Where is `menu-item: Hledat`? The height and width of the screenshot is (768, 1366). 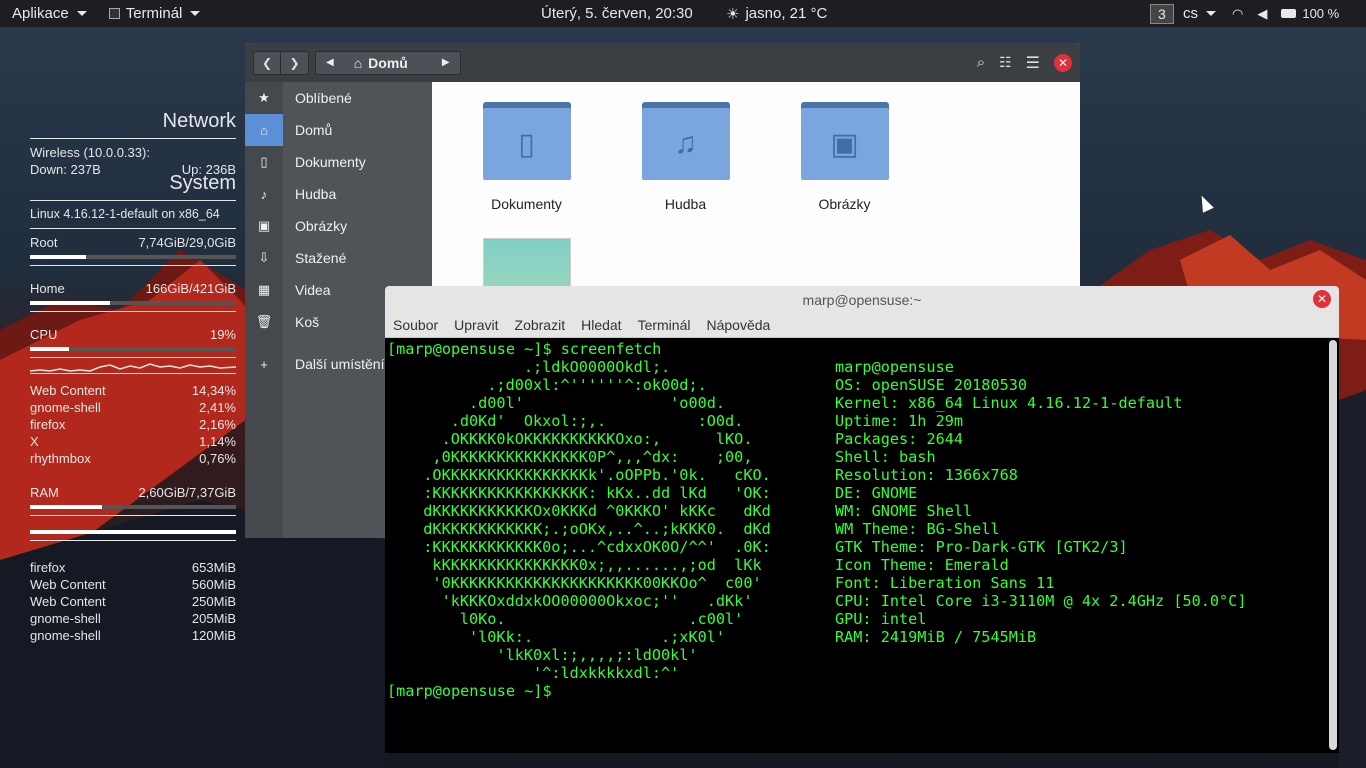
menu-item: Hledat is located at coordinates (601, 325).